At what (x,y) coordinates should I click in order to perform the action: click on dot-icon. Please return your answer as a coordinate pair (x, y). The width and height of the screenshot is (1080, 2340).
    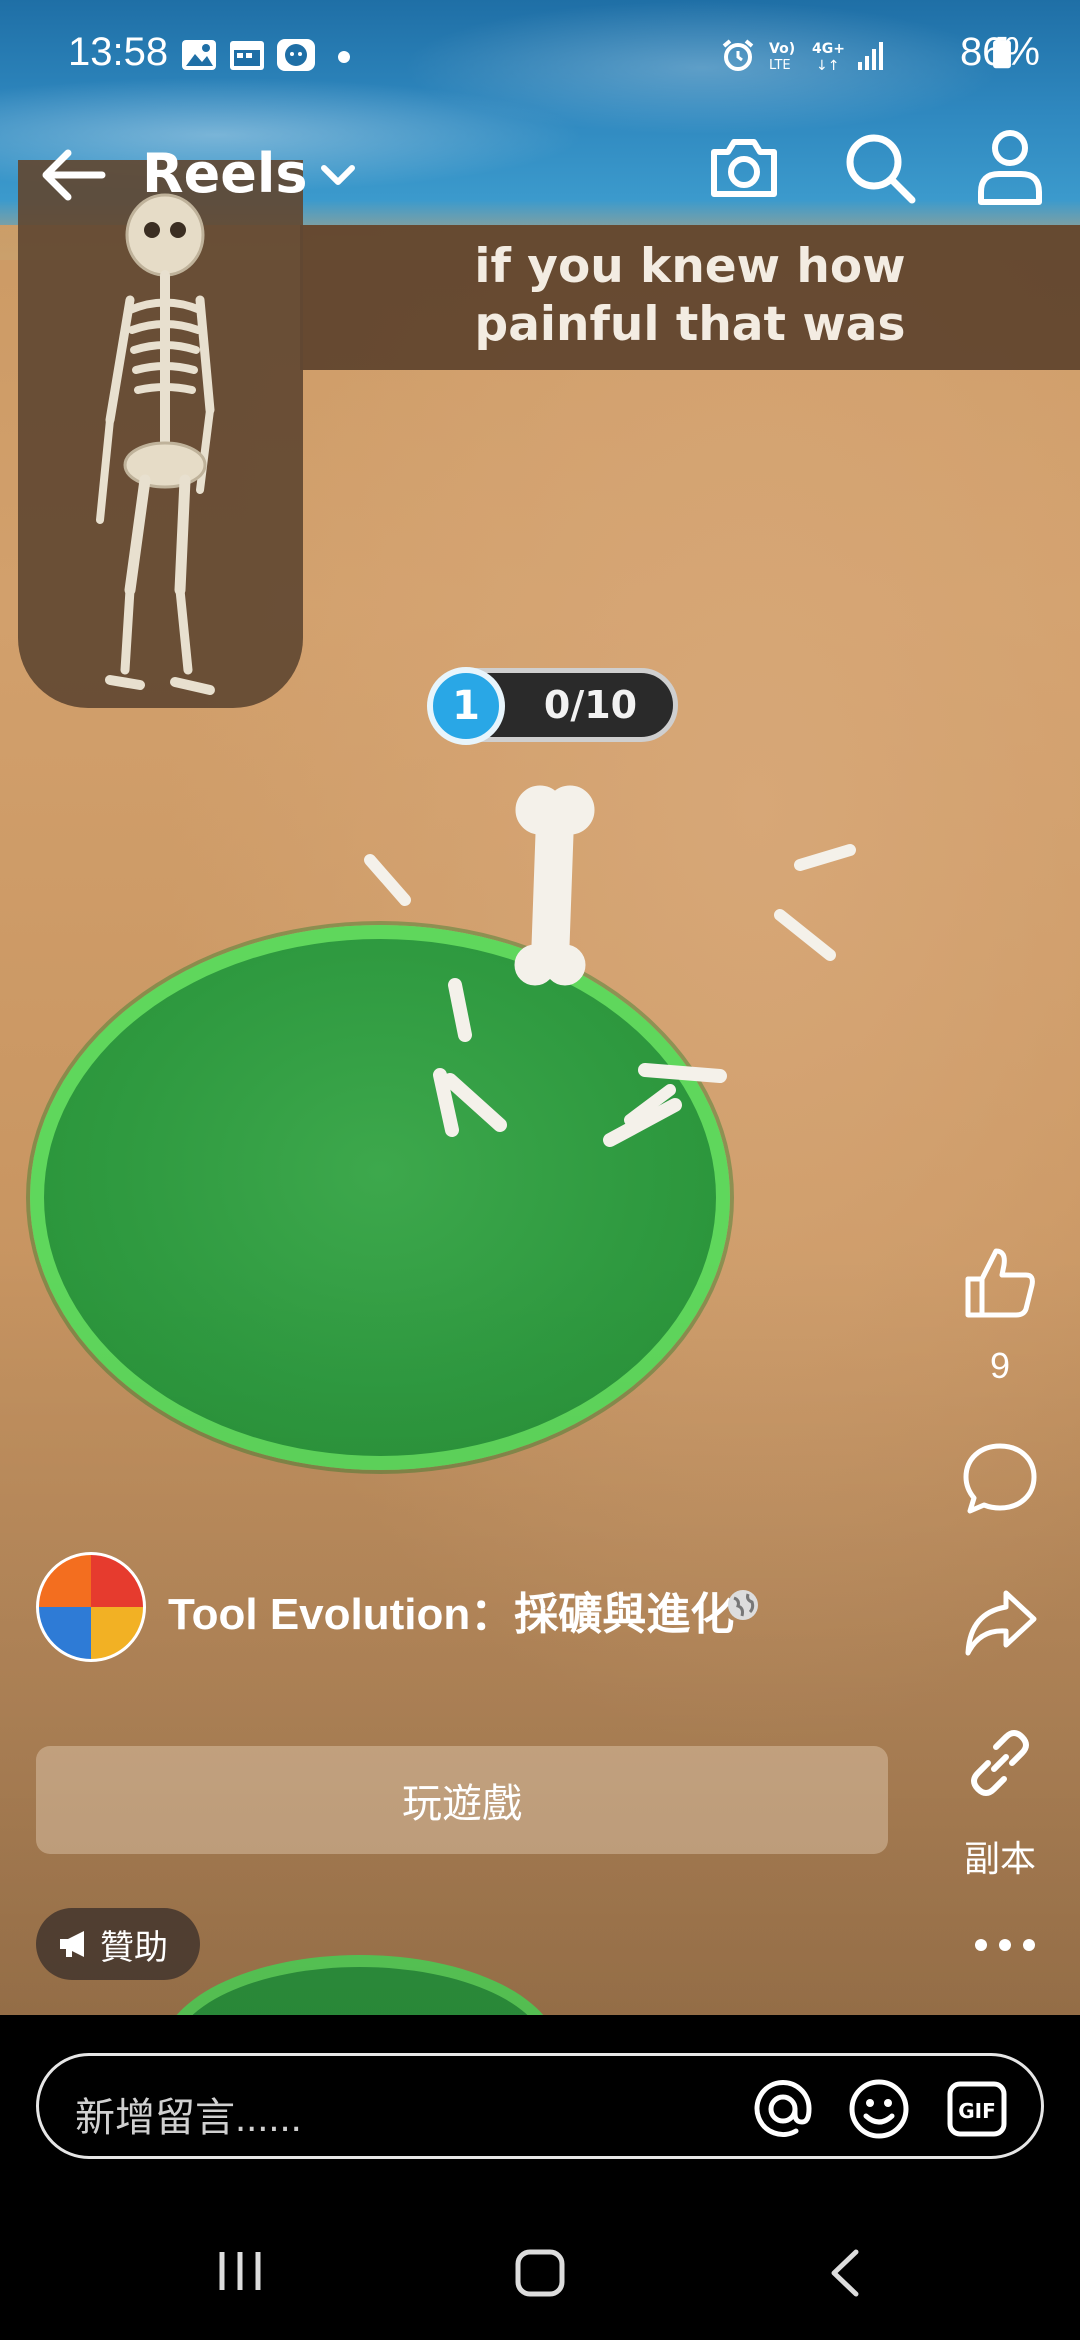
    Looking at the image, I should click on (344, 57).